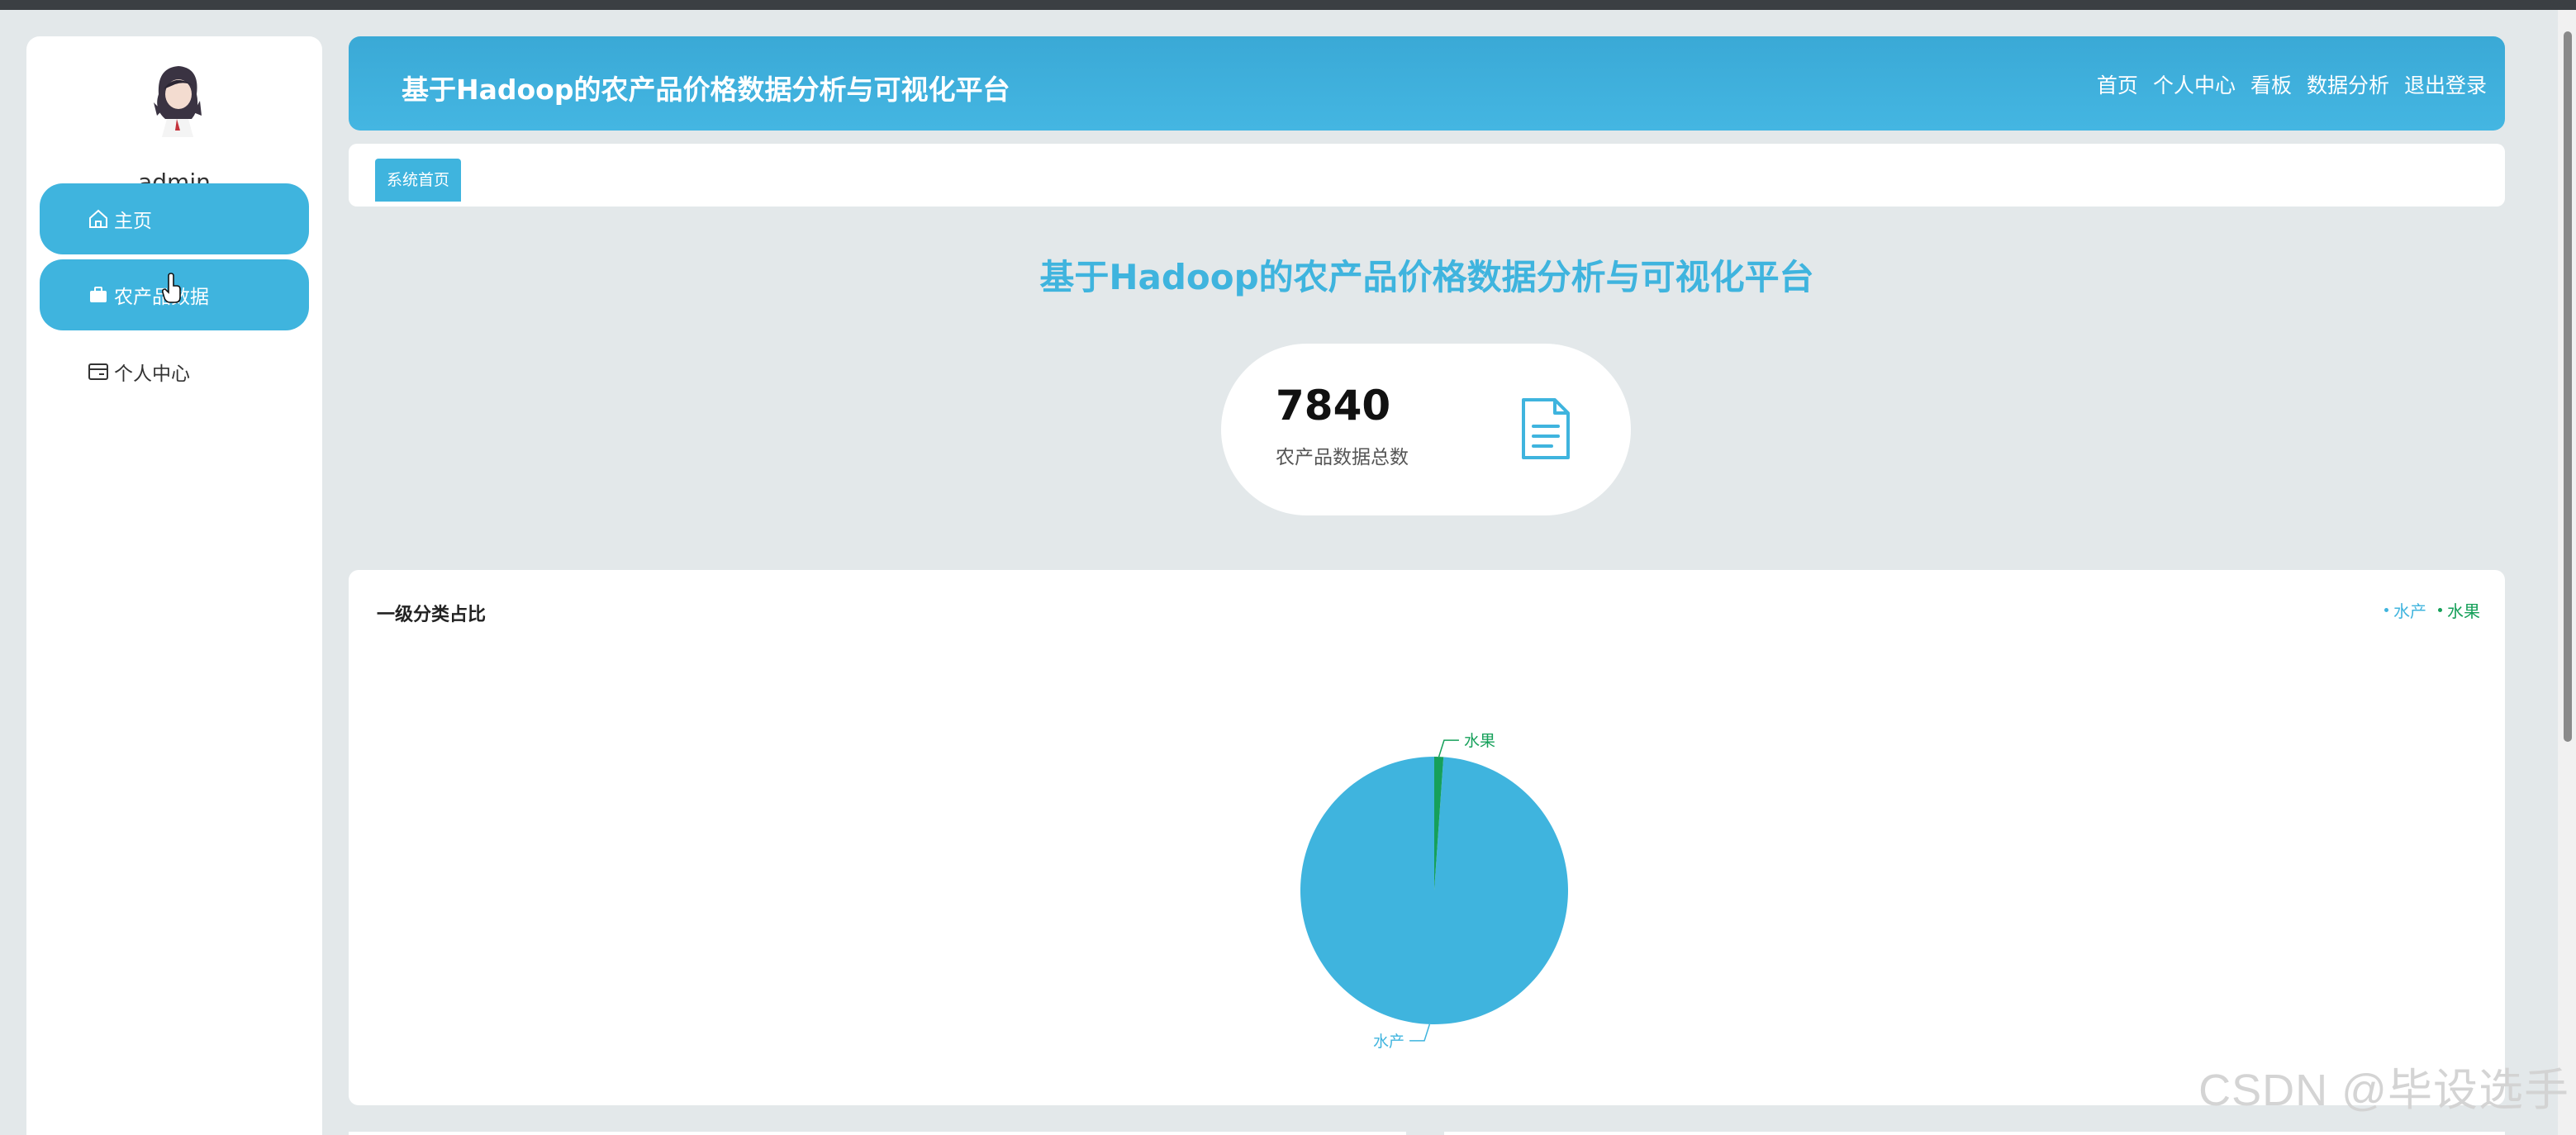  I want to click on nav-home-link: 首页, so click(2117, 84).